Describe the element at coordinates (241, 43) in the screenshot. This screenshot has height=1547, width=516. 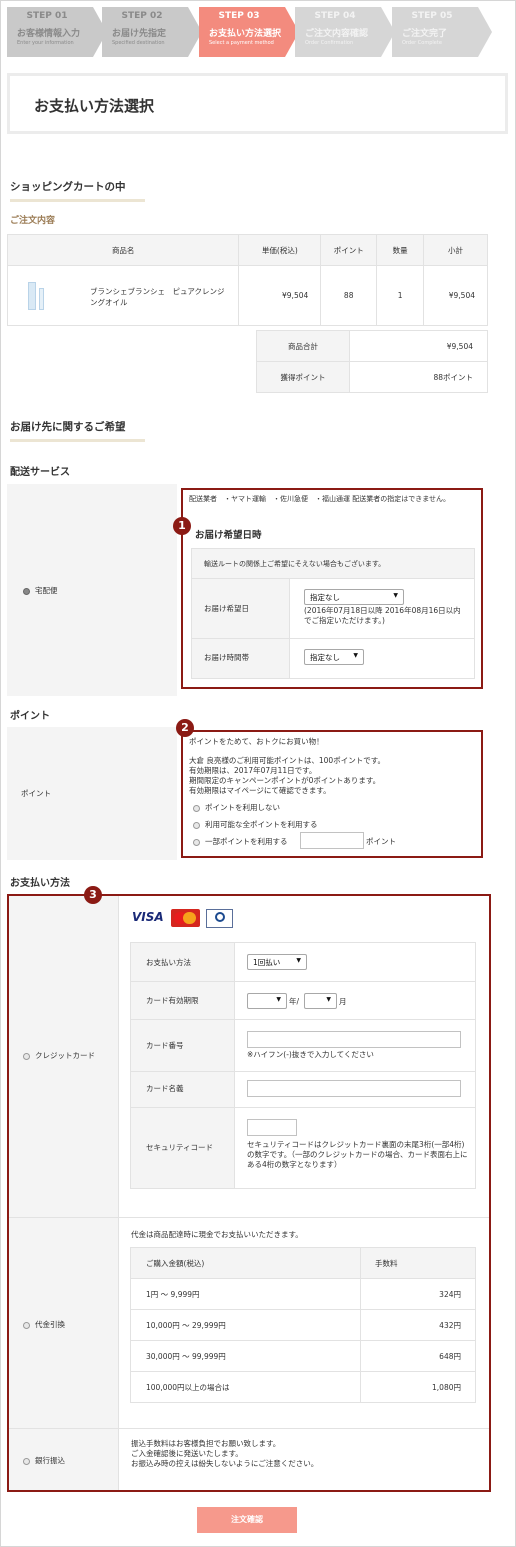
I see `step-subtitle: Select a payment method` at that location.